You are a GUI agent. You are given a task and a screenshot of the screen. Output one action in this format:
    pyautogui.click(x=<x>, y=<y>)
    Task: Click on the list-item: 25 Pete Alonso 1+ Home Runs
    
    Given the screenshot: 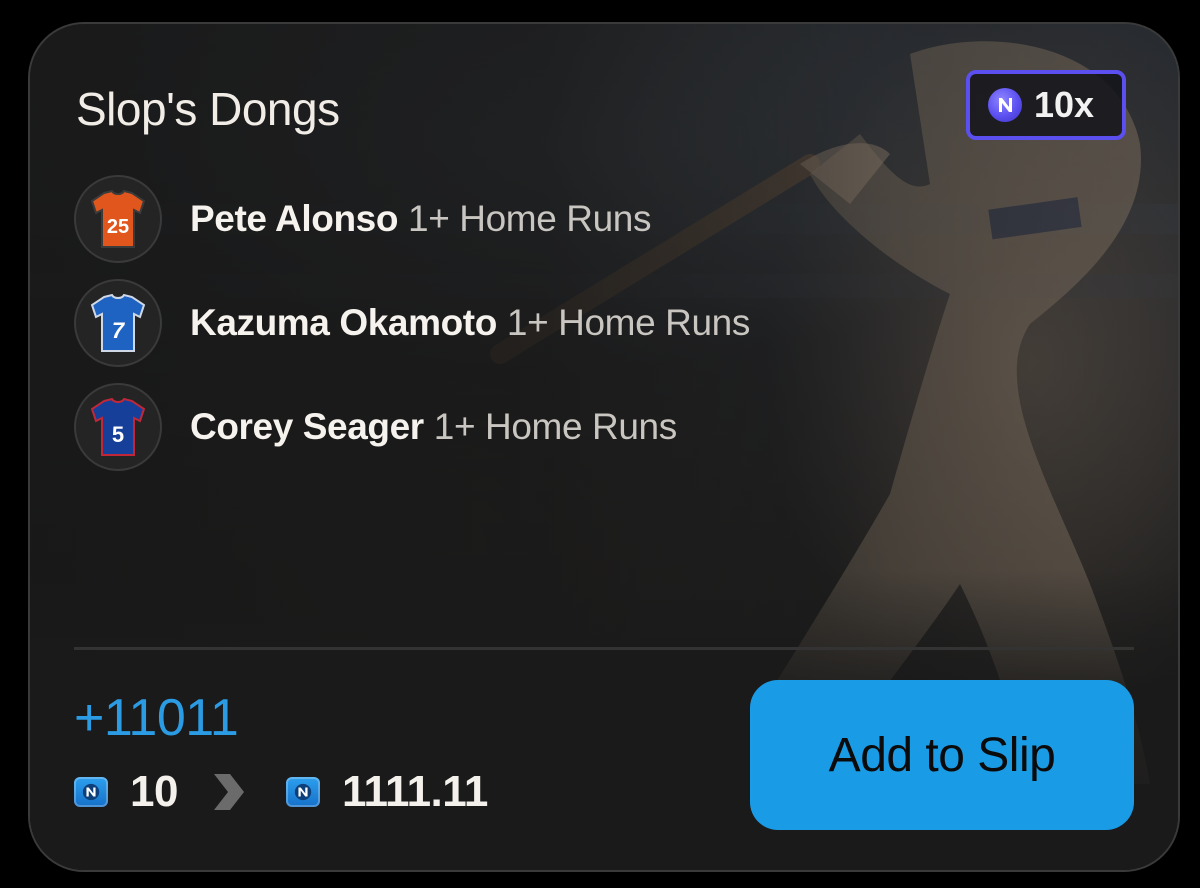 What is the action you would take?
    pyautogui.click(x=412, y=219)
    